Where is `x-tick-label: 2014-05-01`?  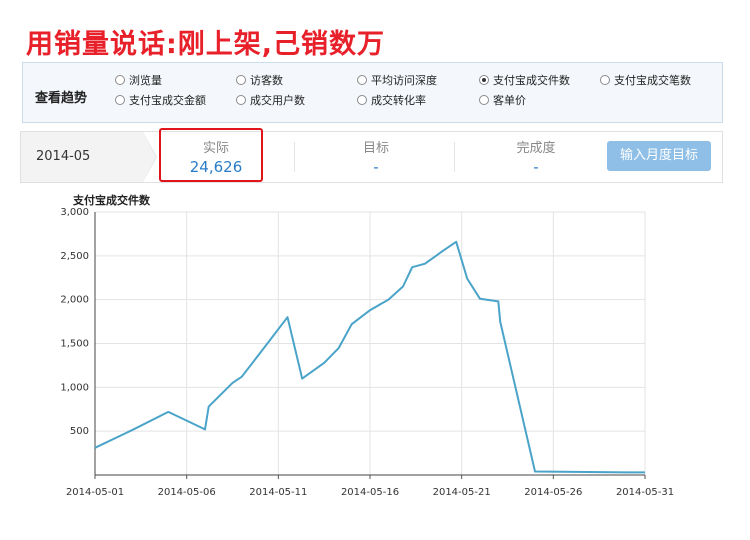
x-tick-label: 2014-05-01 is located at coordinates (95, 492).